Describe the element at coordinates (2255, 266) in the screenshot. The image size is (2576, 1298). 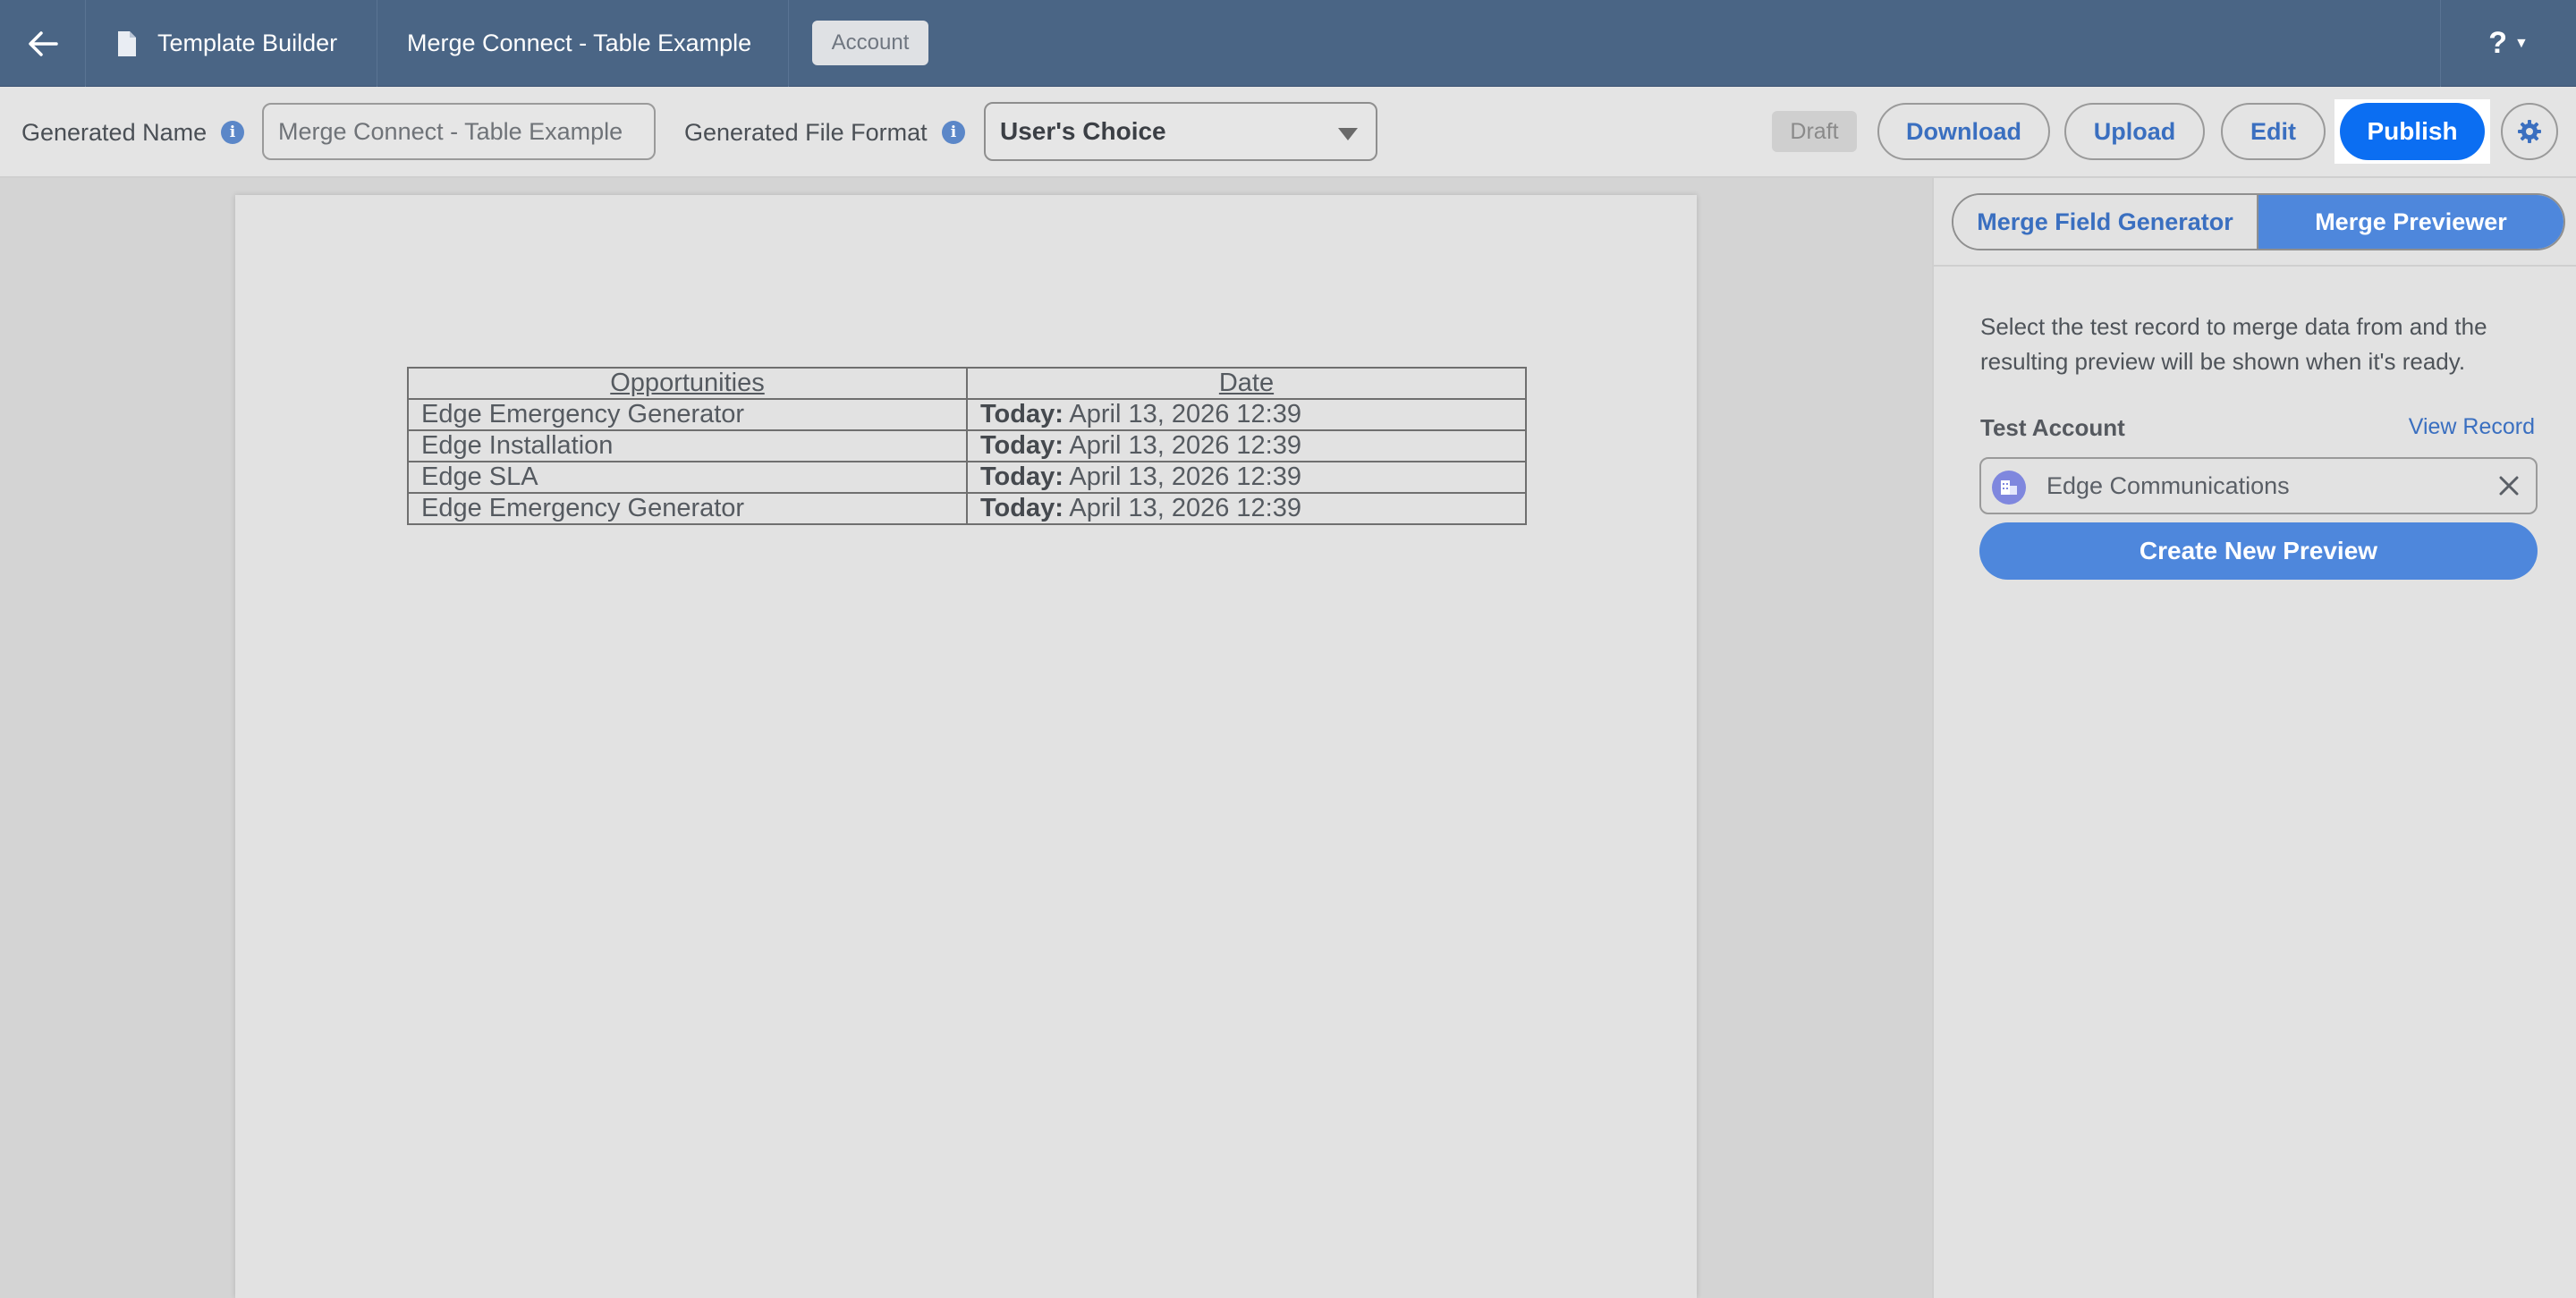
I see `divider` at that location.